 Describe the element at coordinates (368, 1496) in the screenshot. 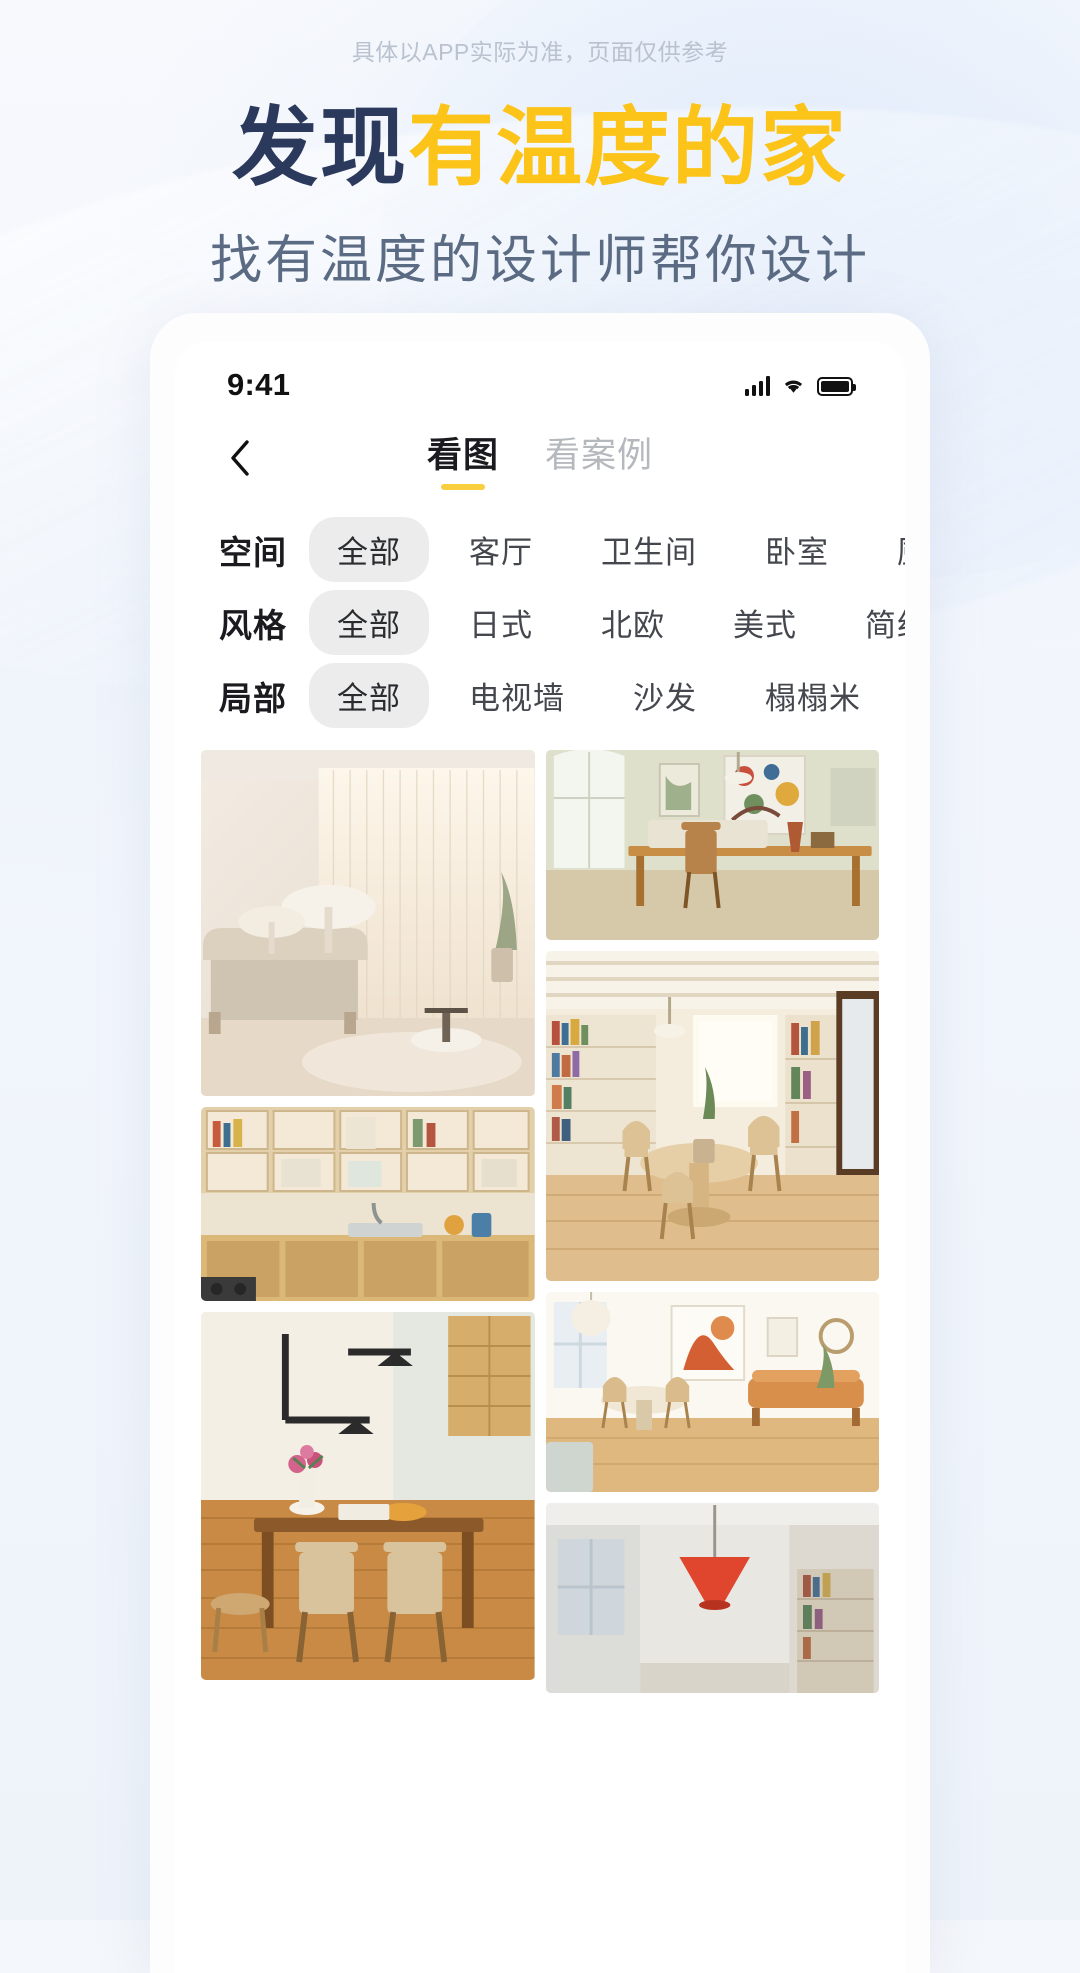

I see `photo-dining-room-wood-table` at that location.